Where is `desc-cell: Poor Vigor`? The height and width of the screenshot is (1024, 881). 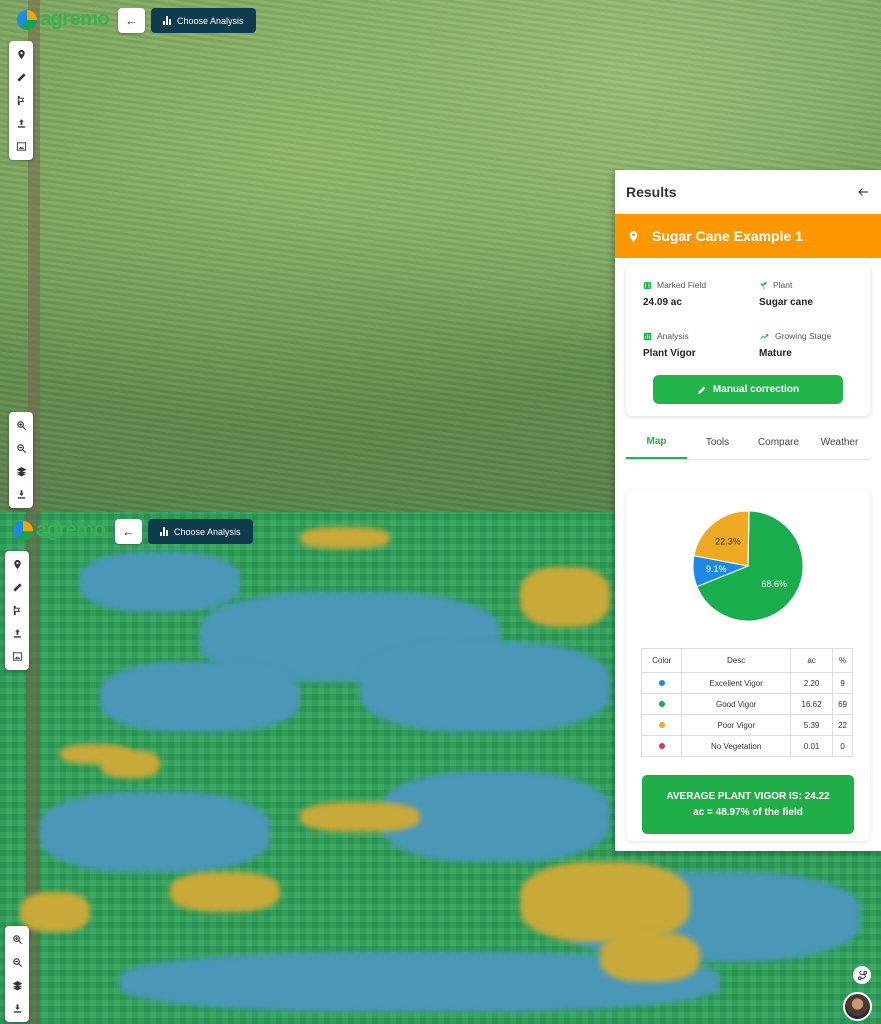 desc-cell: Poor Vigor is located at coordinates (736, 725).